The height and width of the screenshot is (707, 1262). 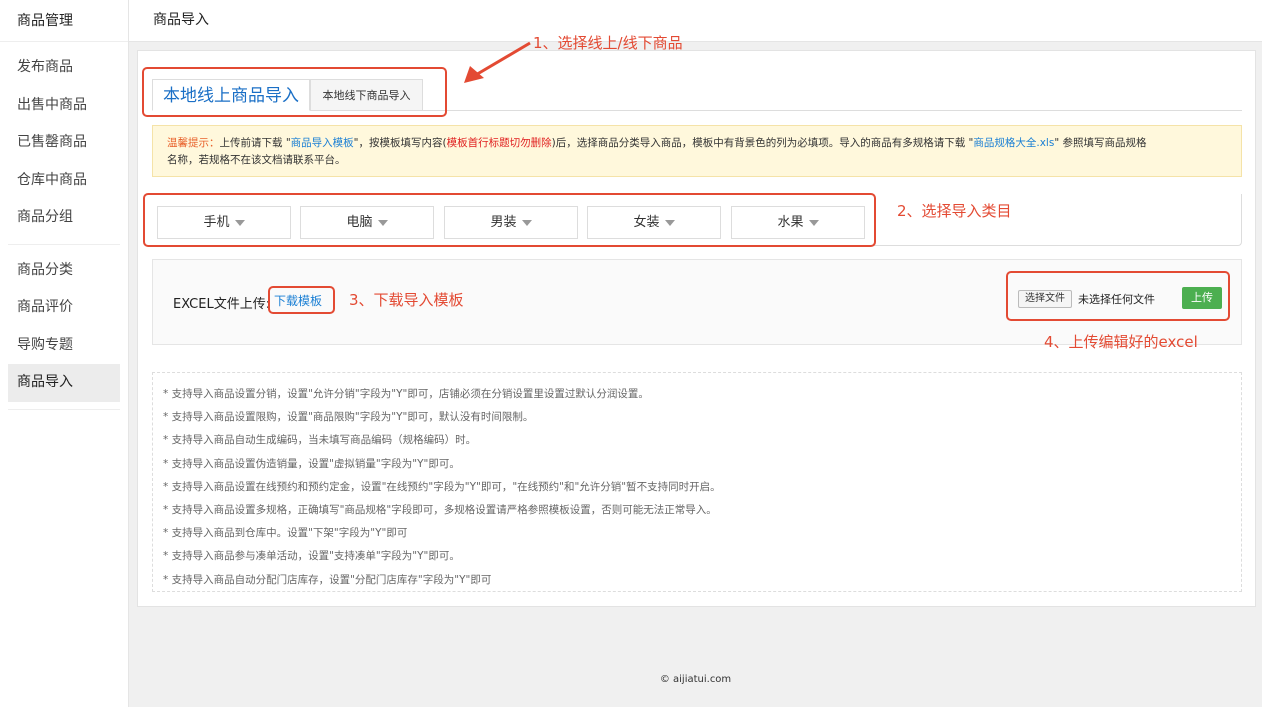 What do you see at coordinates (64, 383) in the screenshot?
I see `sidebar-item-import: 商品导入` at bounding box center [64, 383].